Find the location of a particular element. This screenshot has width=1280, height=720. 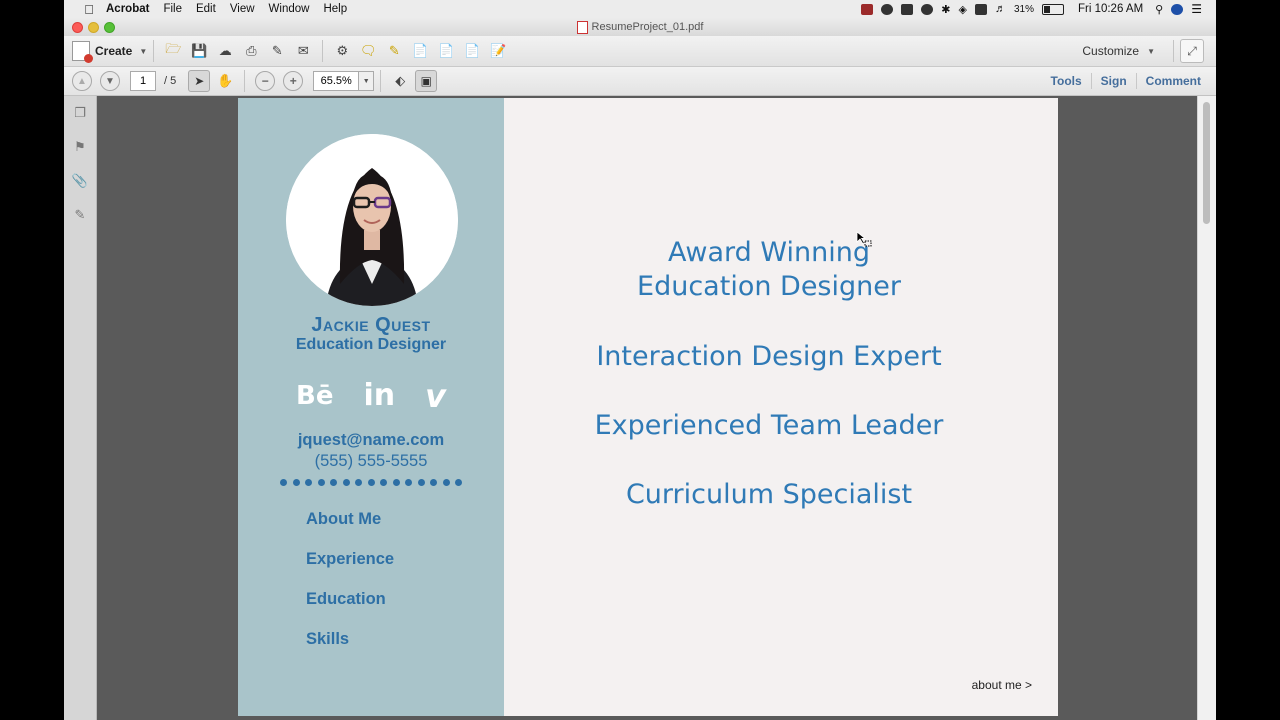

menu-edit: Edit is located at coordinates (206, 9).